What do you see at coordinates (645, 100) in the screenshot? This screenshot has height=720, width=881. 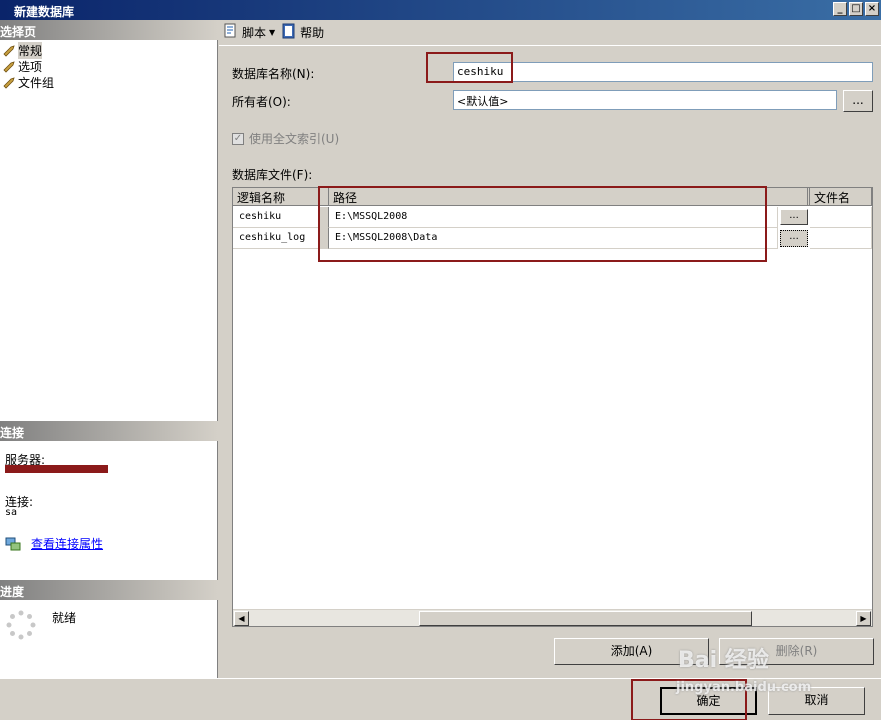 I see `owner-input: <默认值>` at bounding box center [645, 100].